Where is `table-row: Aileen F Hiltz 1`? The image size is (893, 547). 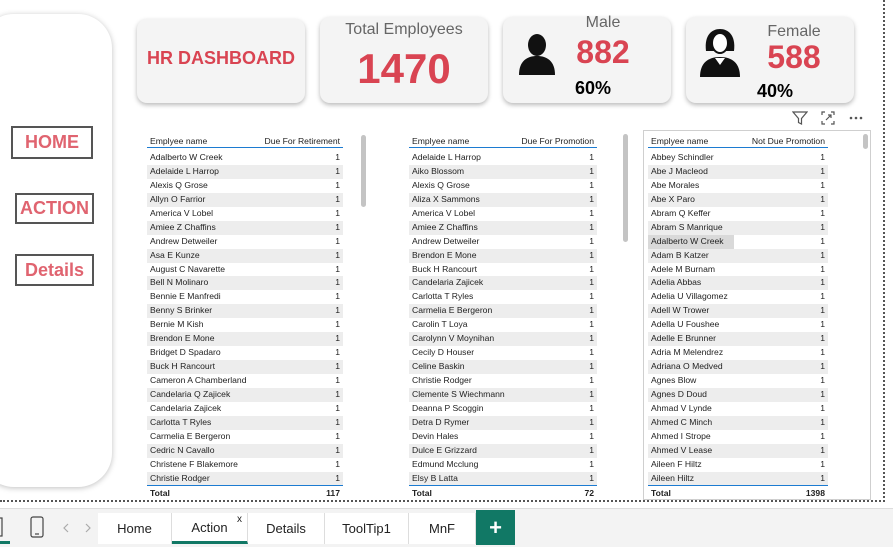
table-row: Aileen F Hiltz 1 is located at coordinates (738, 465).